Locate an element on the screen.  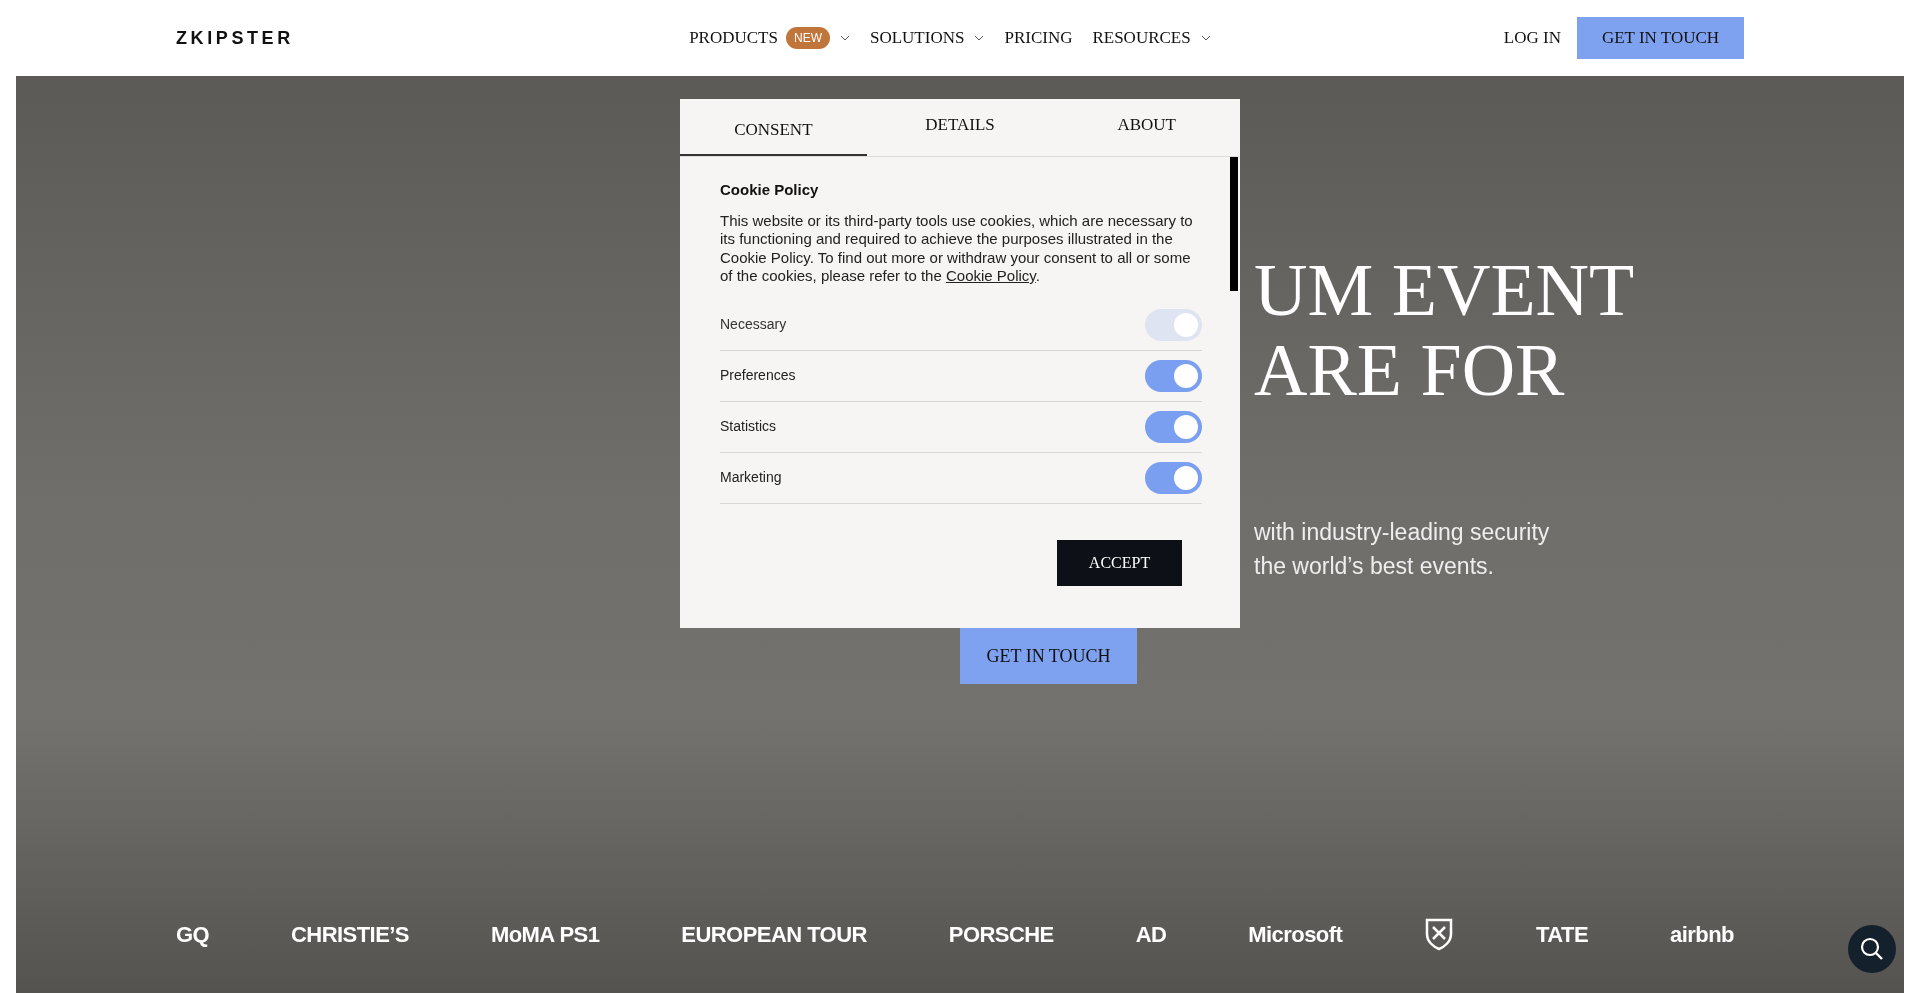
nav-link: PRODUCTS NEW is located at coordinates (769, 38).